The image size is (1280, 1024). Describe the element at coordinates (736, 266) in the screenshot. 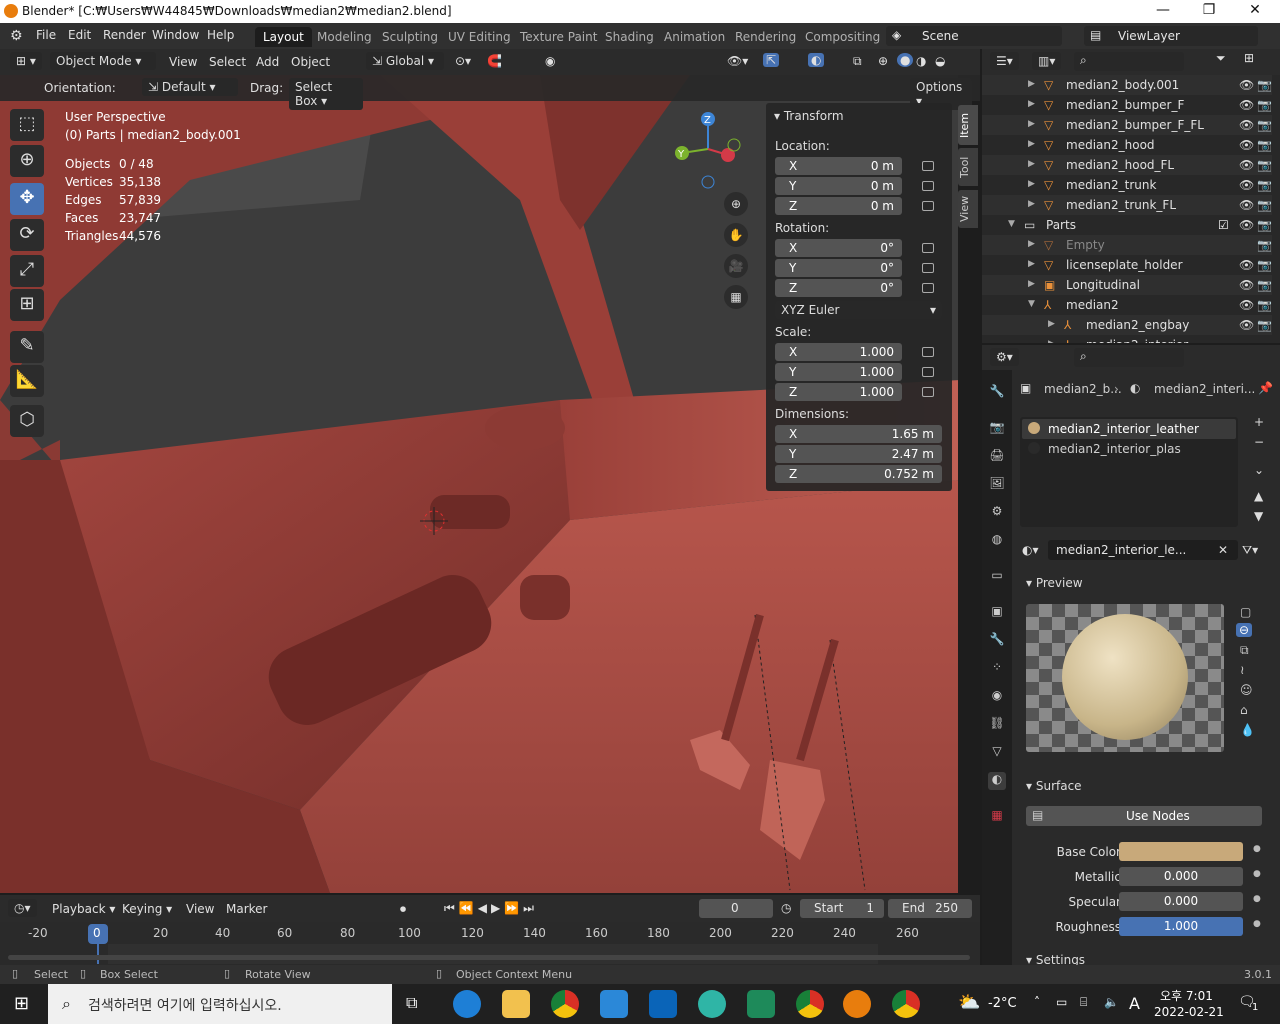

I see `camera-view-icon: 🎥` at that location.